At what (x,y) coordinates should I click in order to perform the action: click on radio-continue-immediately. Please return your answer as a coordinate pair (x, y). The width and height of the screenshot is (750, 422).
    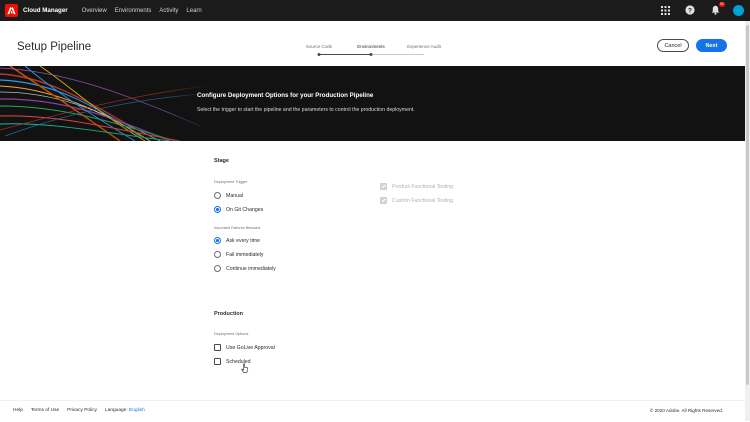
    Looking at the image, I should click on (217, 268).